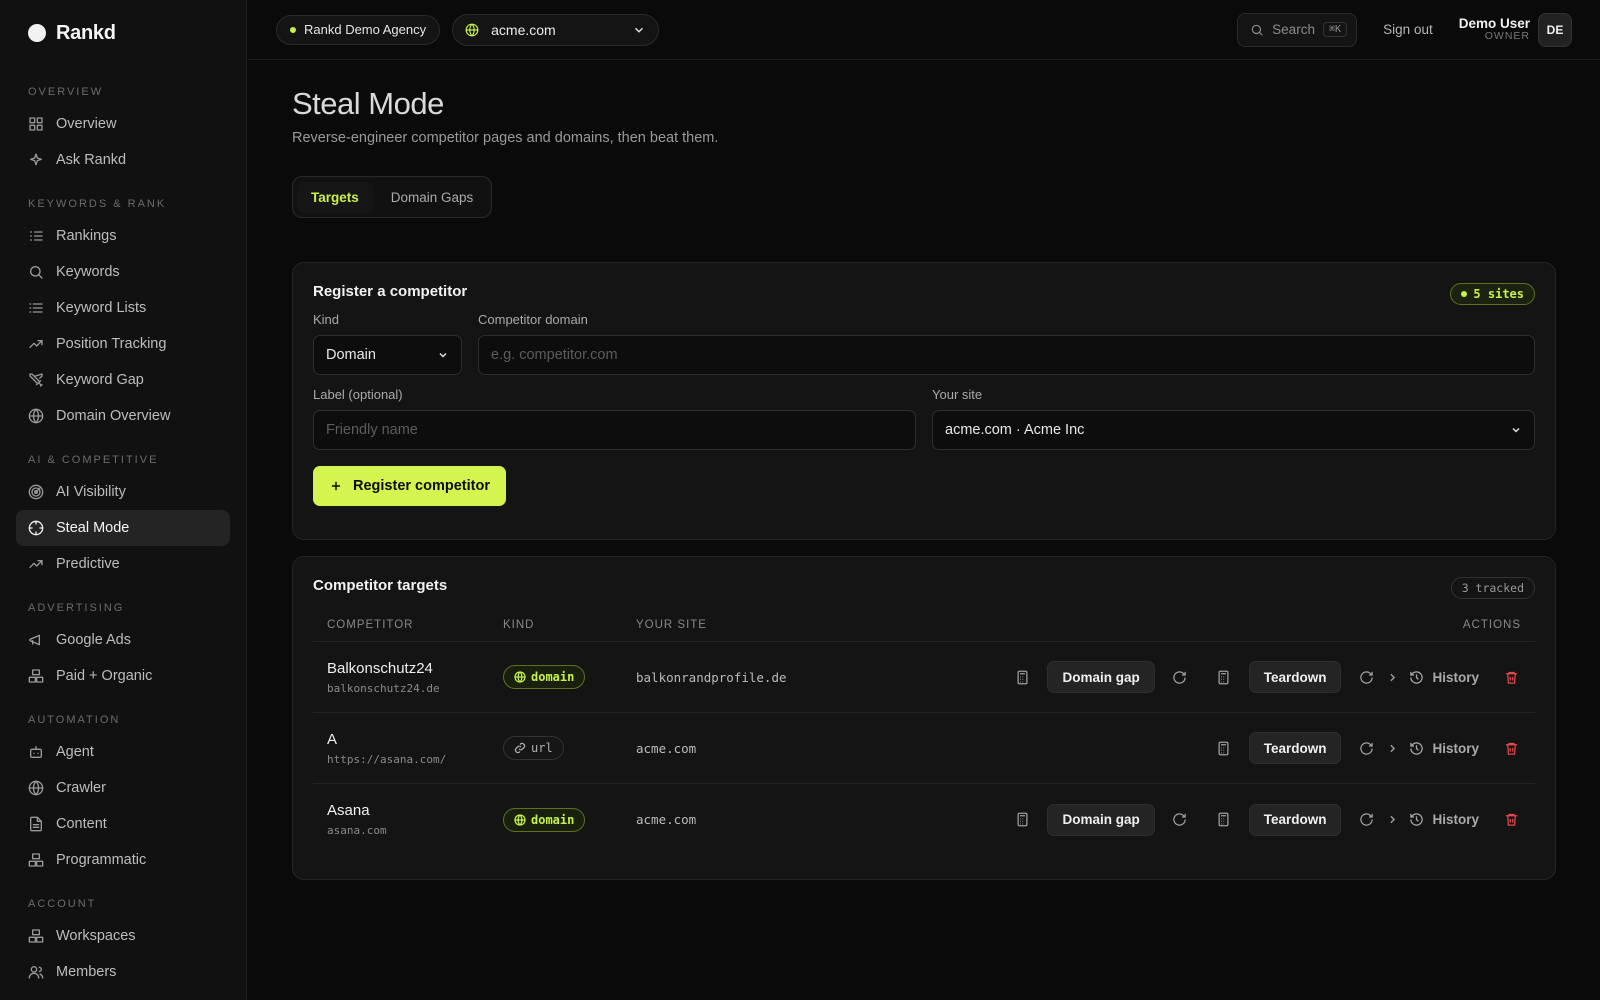 Image resolution: width=1600 pixels, height=1000 pixels. Describe the element at coordinates (123, 160) in the screenshot. I see `sidebar-item-ask-rankd: Ask Rankd` at that location.